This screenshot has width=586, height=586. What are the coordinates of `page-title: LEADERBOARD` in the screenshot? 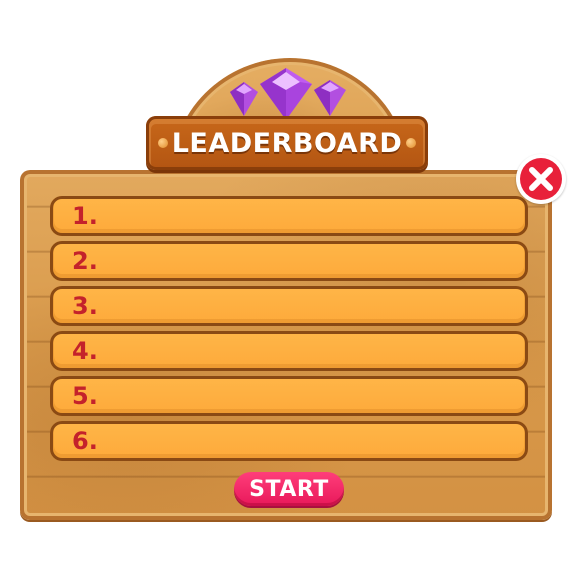 It's located at (287, 143).